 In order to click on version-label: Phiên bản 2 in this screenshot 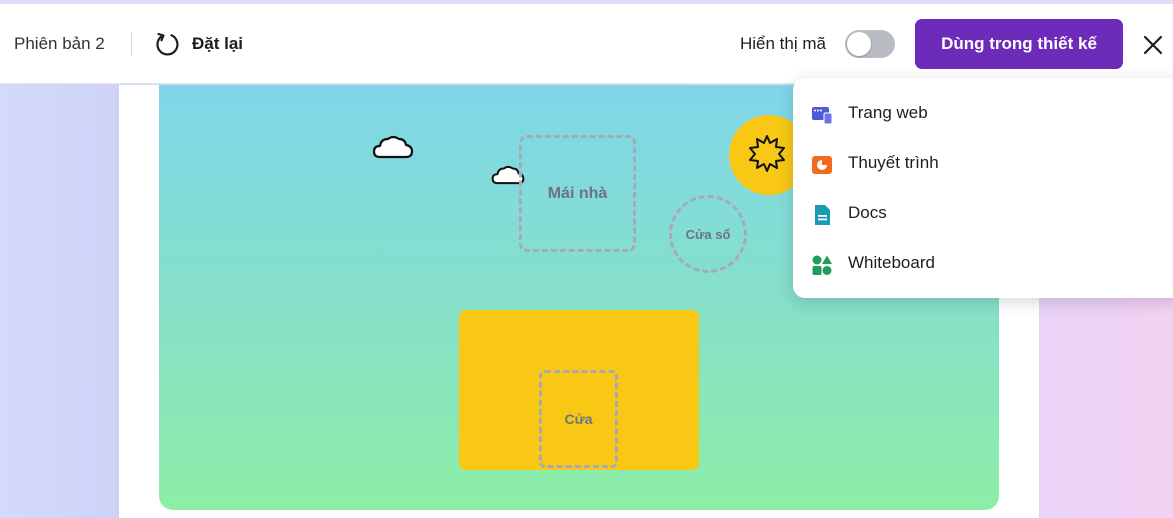, I will do `click(59, 44)`.